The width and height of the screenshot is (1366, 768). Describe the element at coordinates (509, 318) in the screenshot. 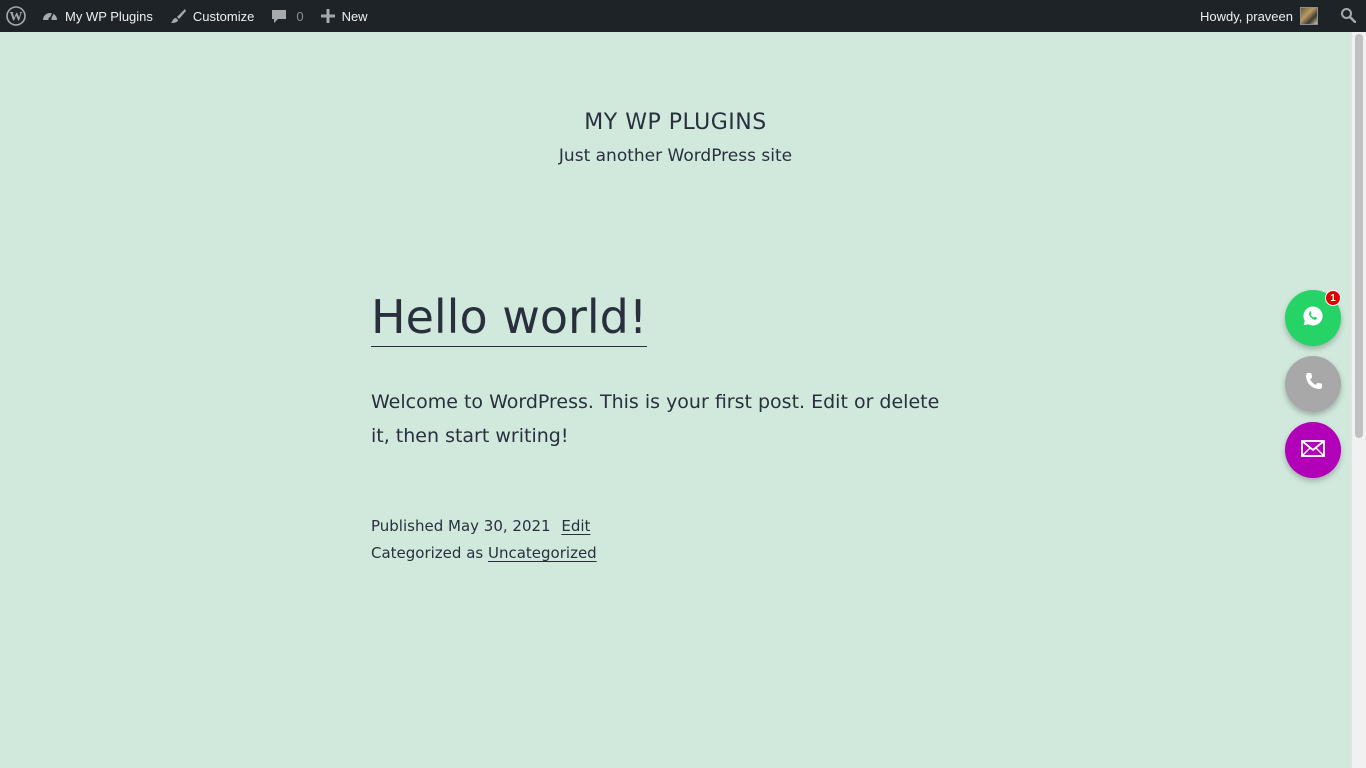

I see `post-title: Hello world!` at that location.